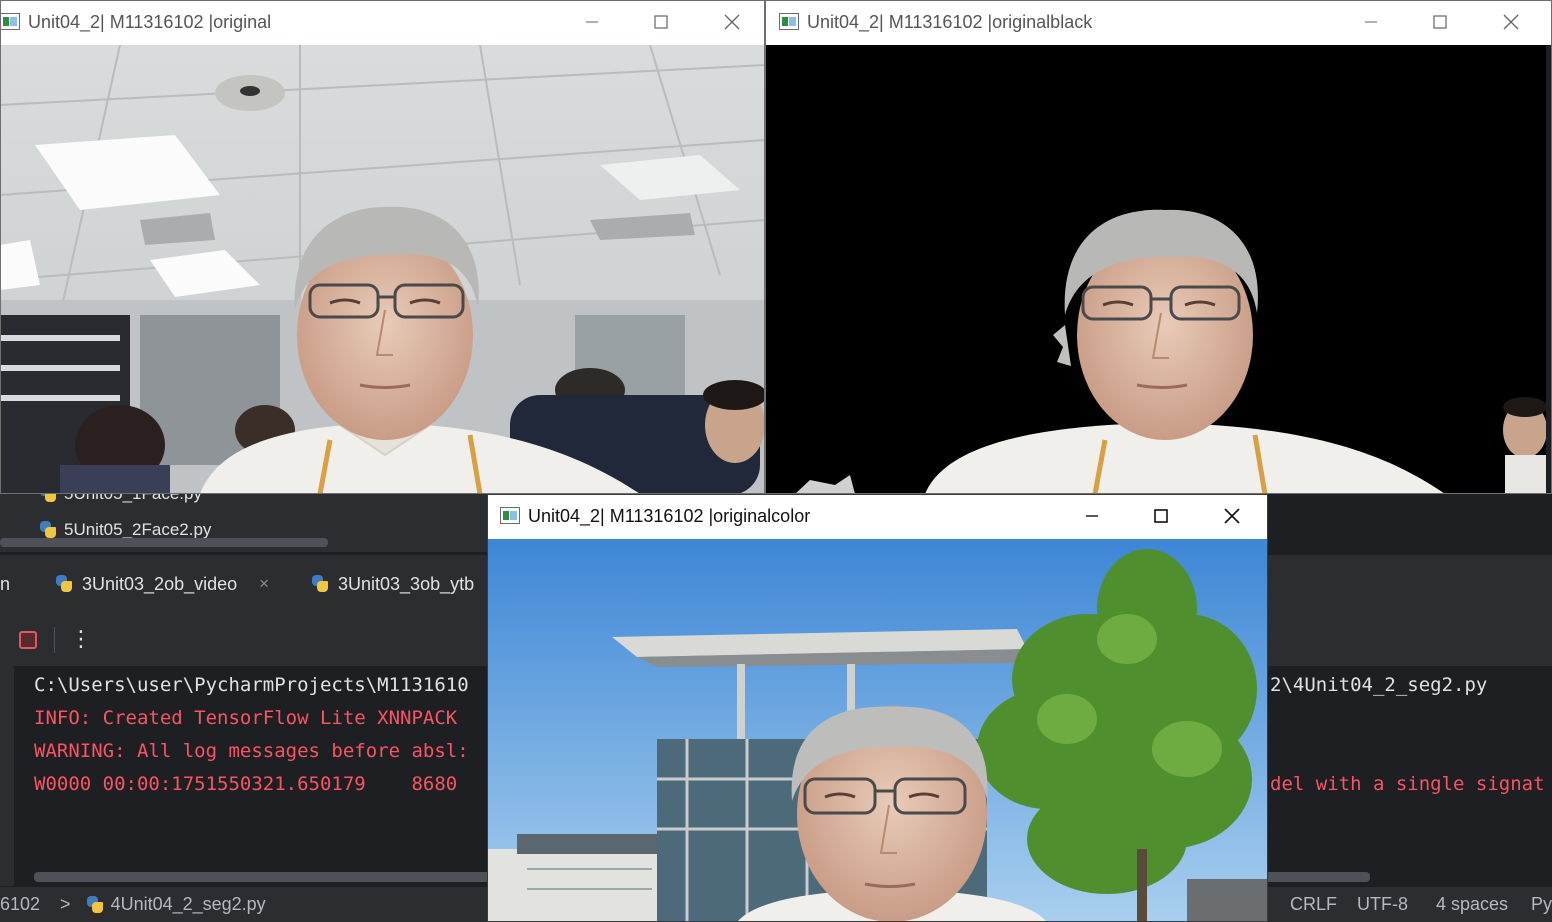 The height and width of the screenshot is (922, 1552). I want to click on toolbar-divider, so click(54, 640).